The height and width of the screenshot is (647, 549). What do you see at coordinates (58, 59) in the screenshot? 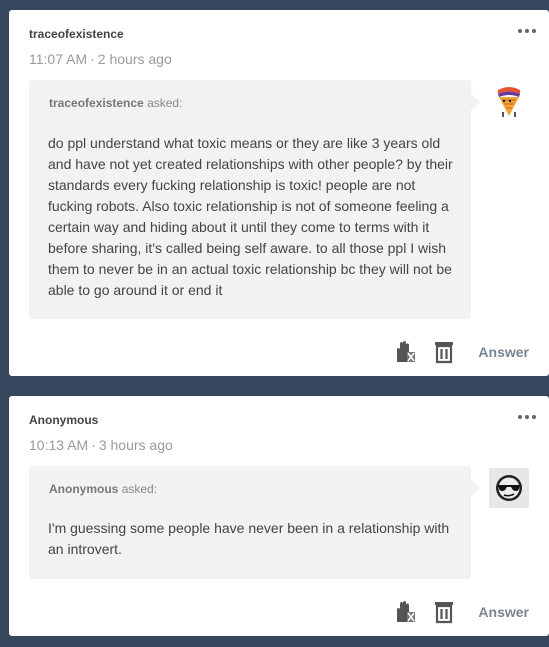
I see `post-time: 11:07 AM` at bounding box center [58, 59].